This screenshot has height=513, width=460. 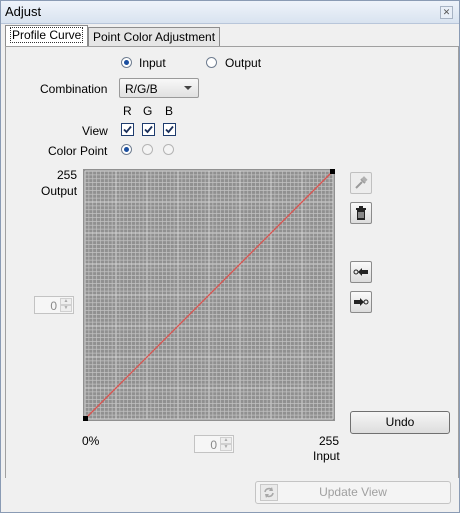 What do you see at coordinates (147, 149) in the screenshot?
I see `color-point-g-radio` at bounding box center [147, 149].